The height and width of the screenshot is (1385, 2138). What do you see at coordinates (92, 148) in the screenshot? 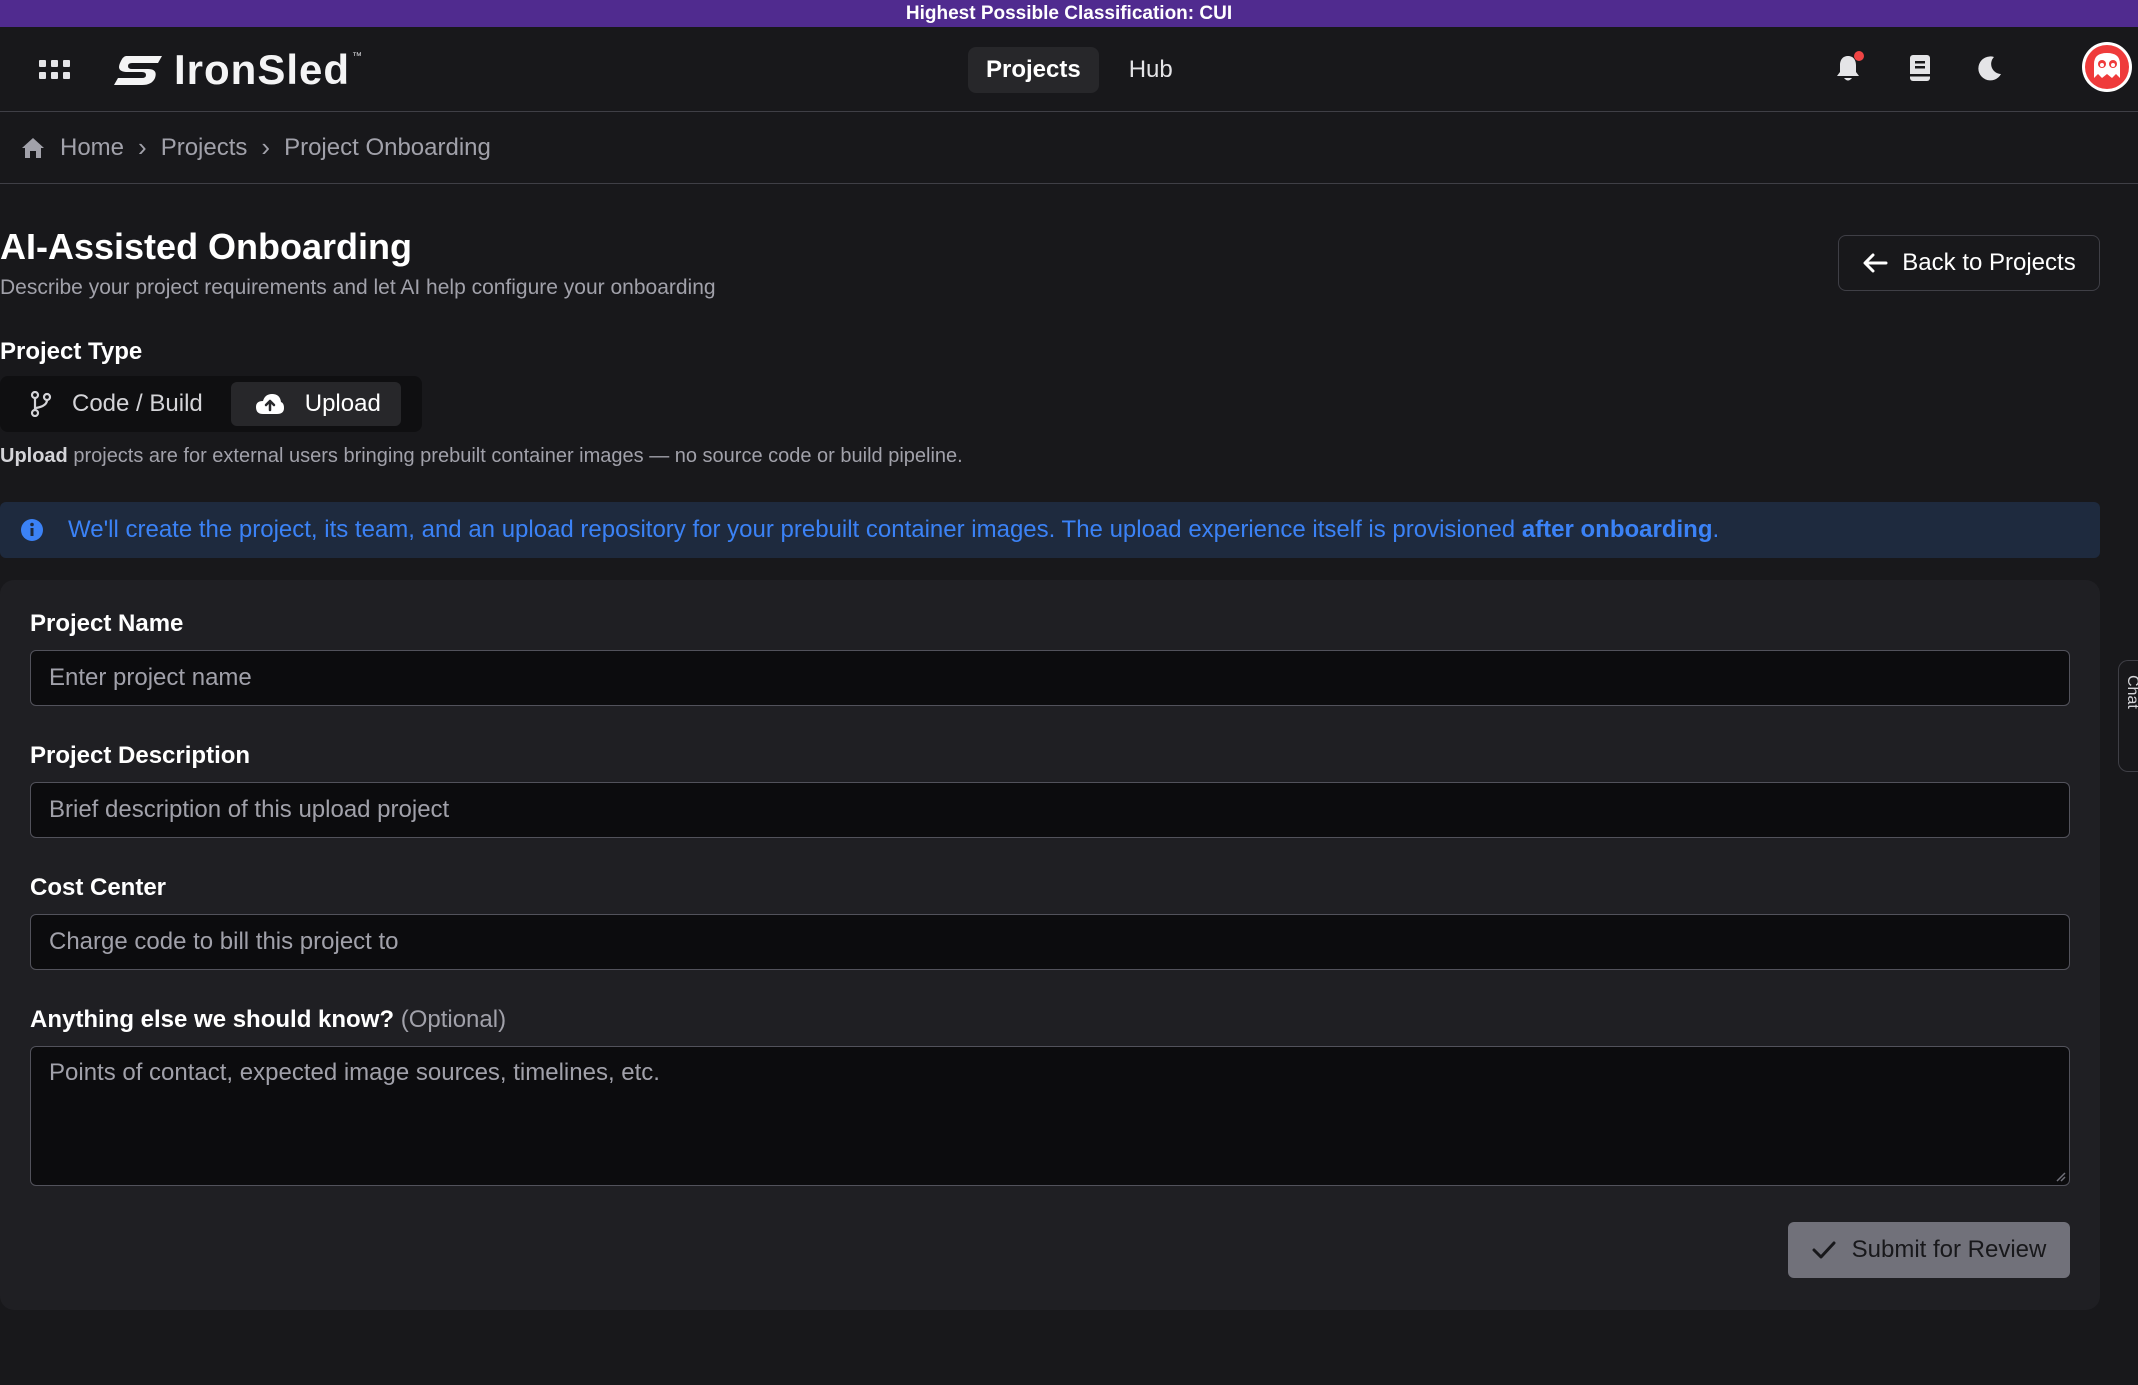
I see `breadcrumb-home: Home` at bounding box center [92, 148].